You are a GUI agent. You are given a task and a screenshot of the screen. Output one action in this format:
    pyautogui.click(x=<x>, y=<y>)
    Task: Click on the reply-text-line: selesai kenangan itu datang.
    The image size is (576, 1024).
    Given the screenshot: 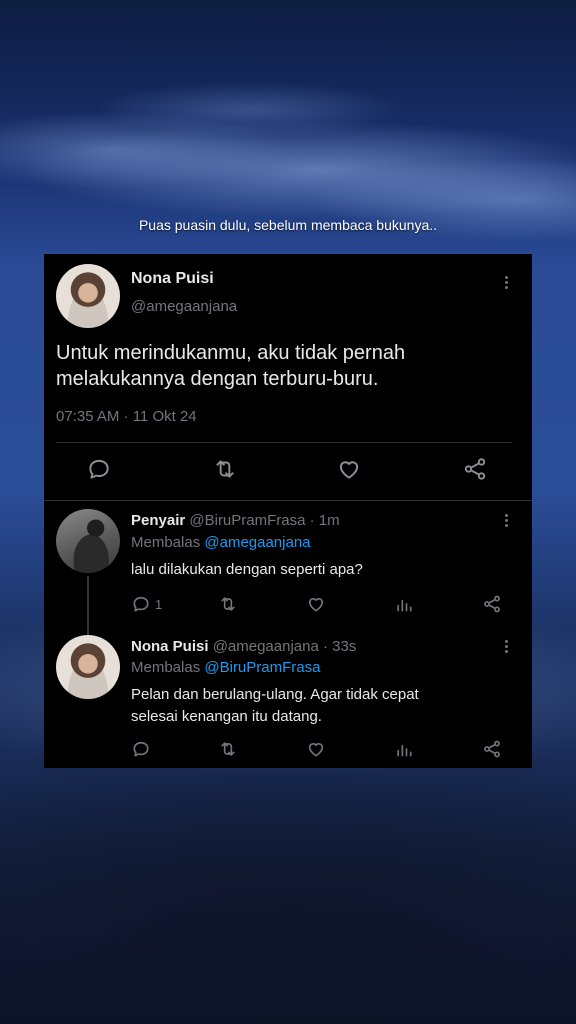 What is the action you would take?
    pyautogui.click(x=226, y=716)
    